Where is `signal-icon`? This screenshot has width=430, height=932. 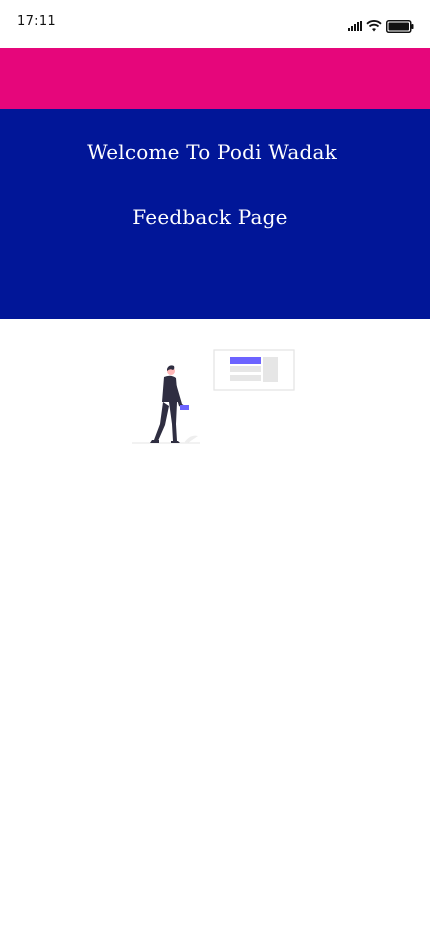 signal-icon is located at coordinates (355, 26).